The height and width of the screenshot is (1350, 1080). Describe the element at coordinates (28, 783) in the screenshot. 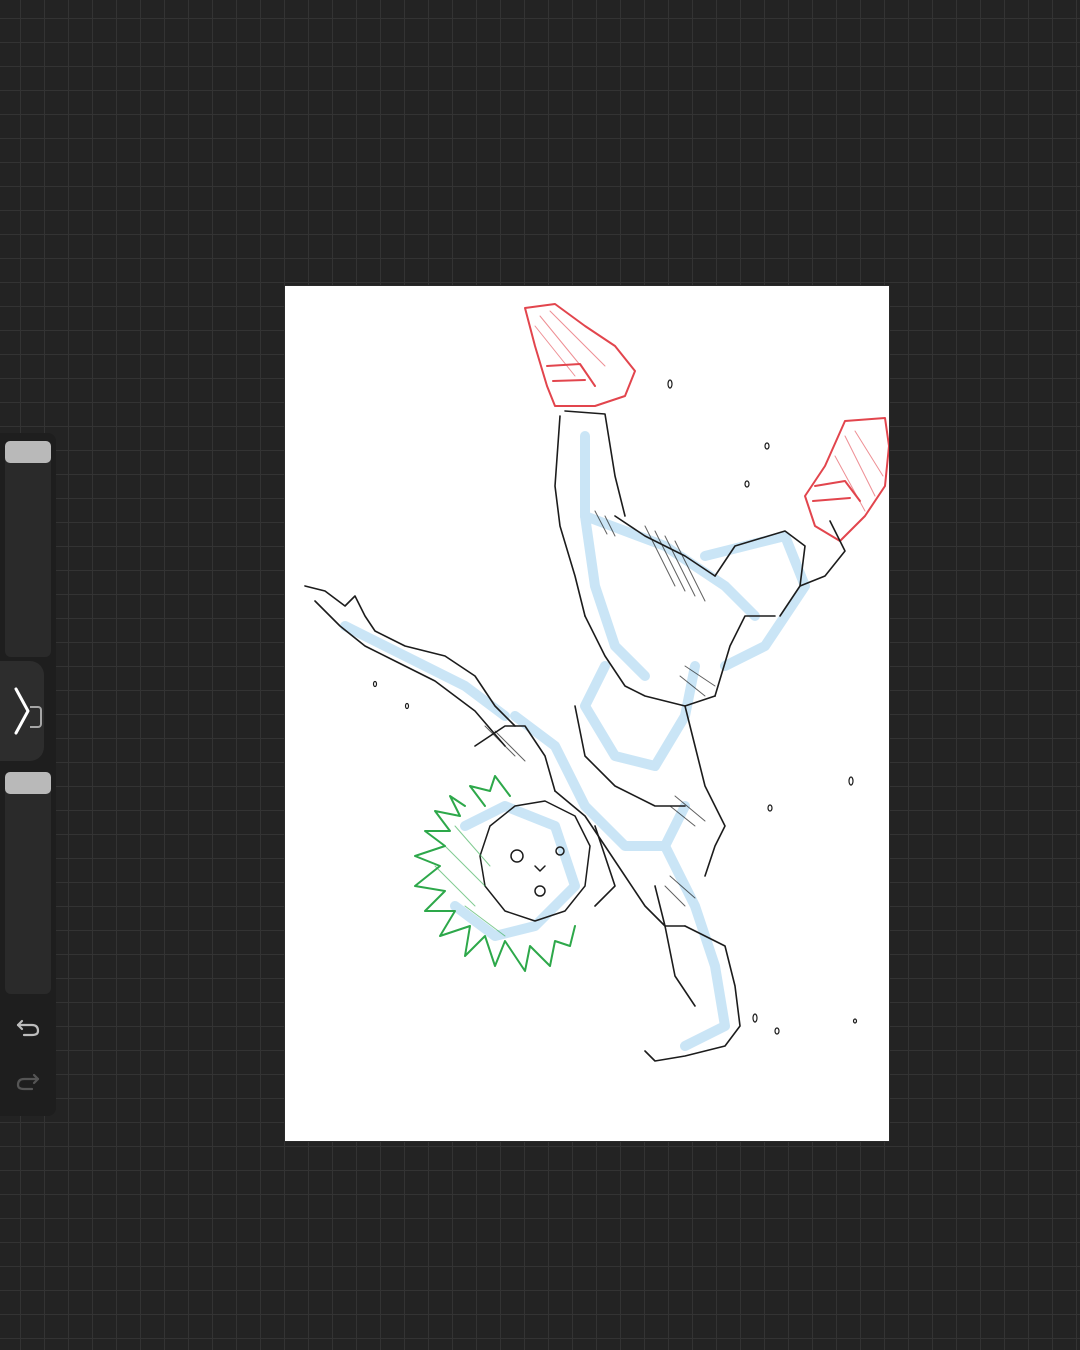

I see `opacity-slider-thumb` at that location.